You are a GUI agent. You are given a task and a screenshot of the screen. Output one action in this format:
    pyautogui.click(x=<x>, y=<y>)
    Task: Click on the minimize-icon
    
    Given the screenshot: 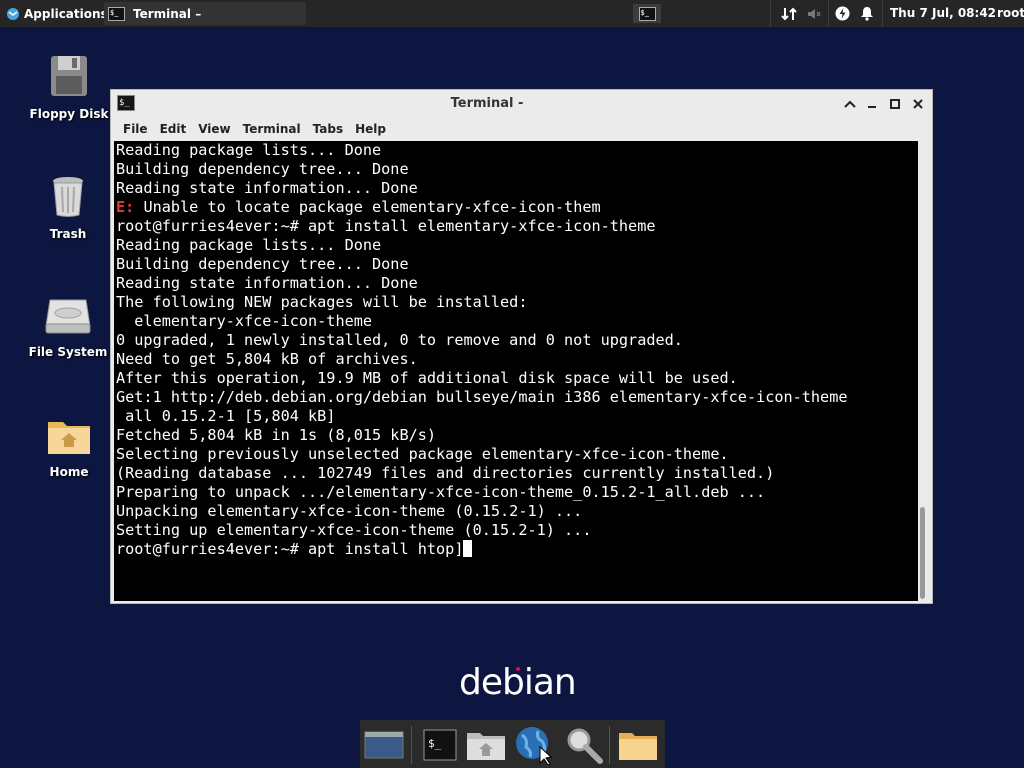 What is the action you would take?
    pyautogui.click(x=872, y=107)
    